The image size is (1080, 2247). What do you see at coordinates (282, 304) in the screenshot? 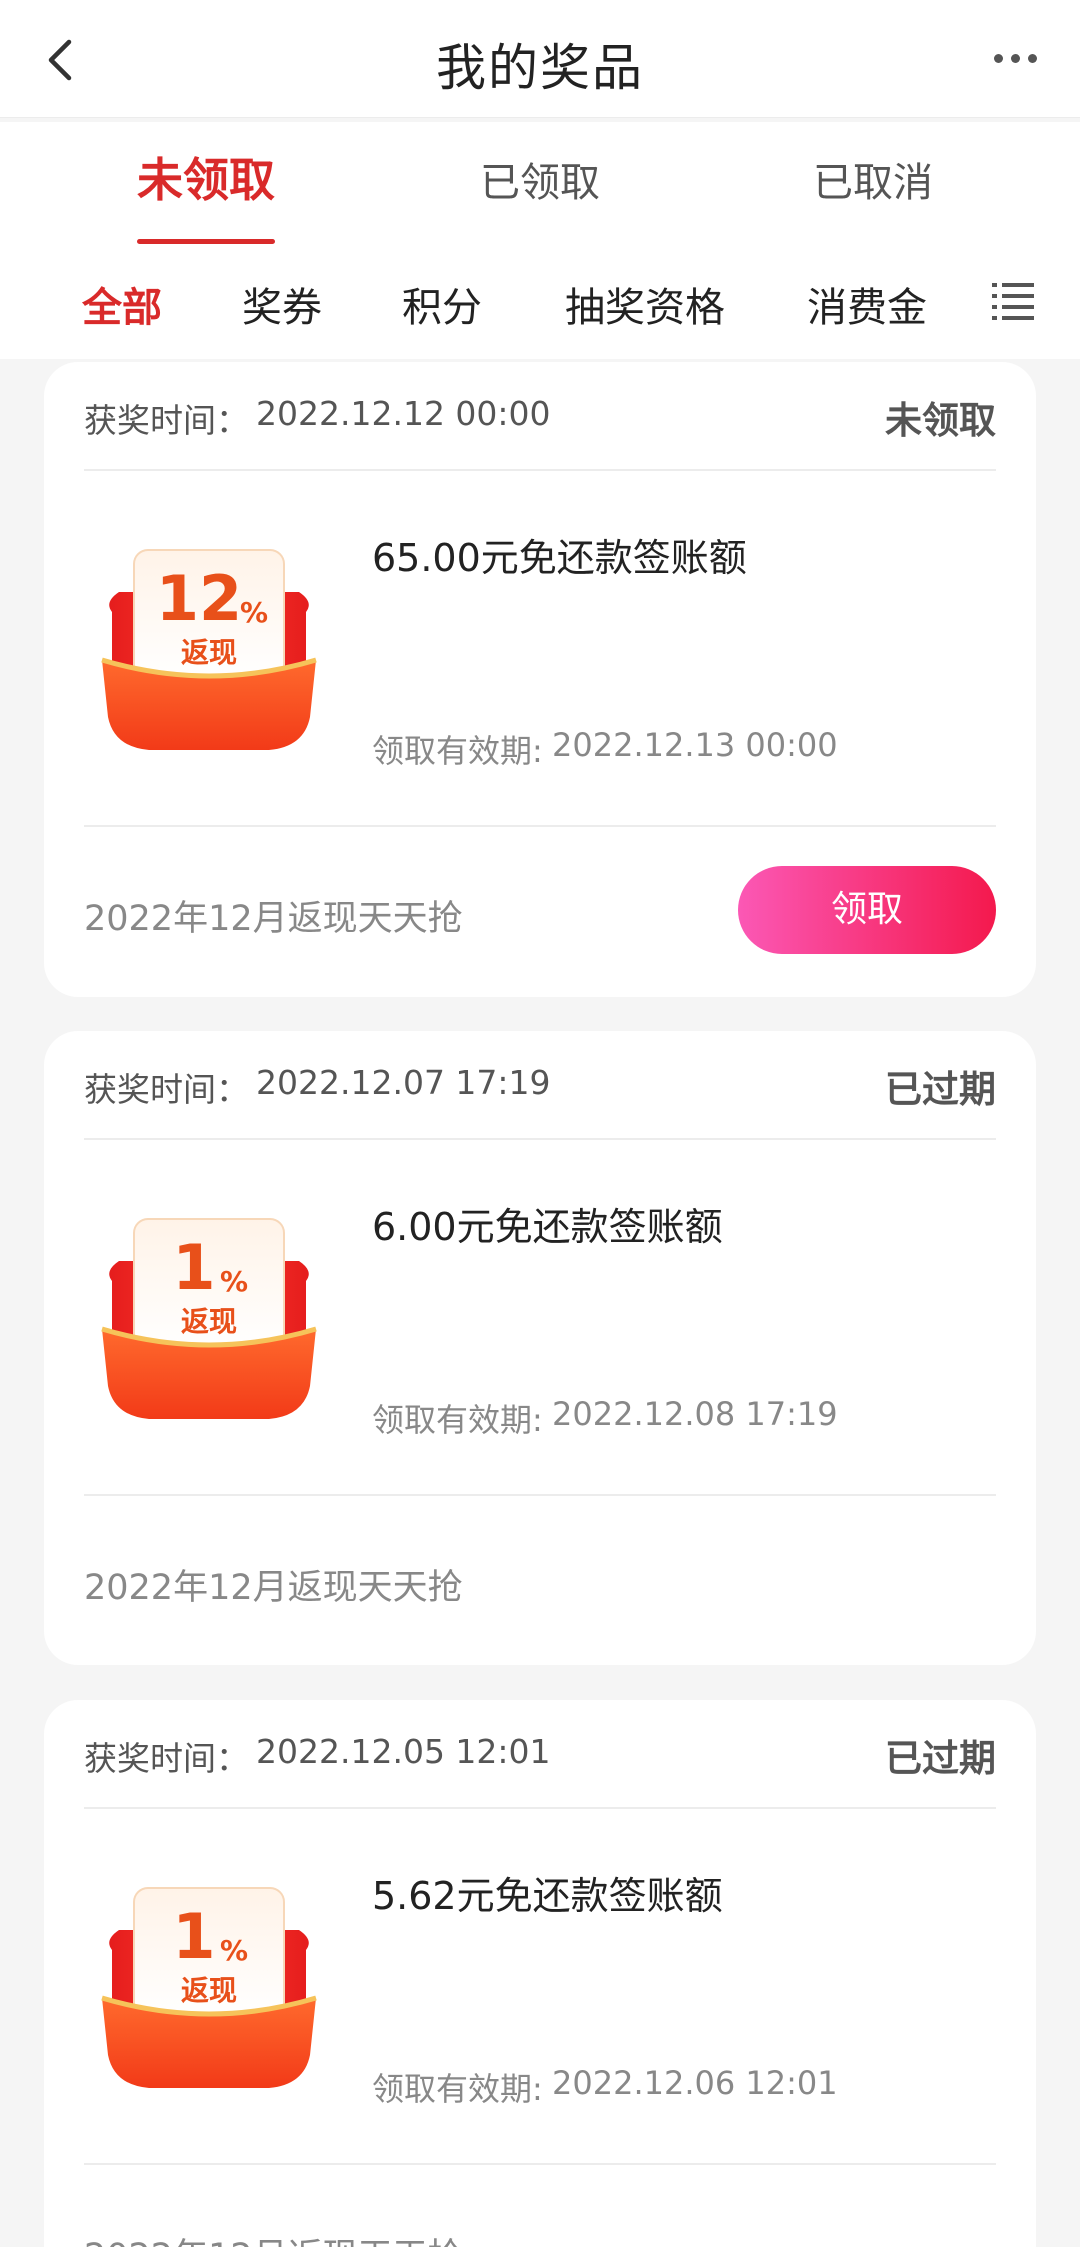
I see `category-tab-coupons: 奖券` at bounding box center [282, 304].